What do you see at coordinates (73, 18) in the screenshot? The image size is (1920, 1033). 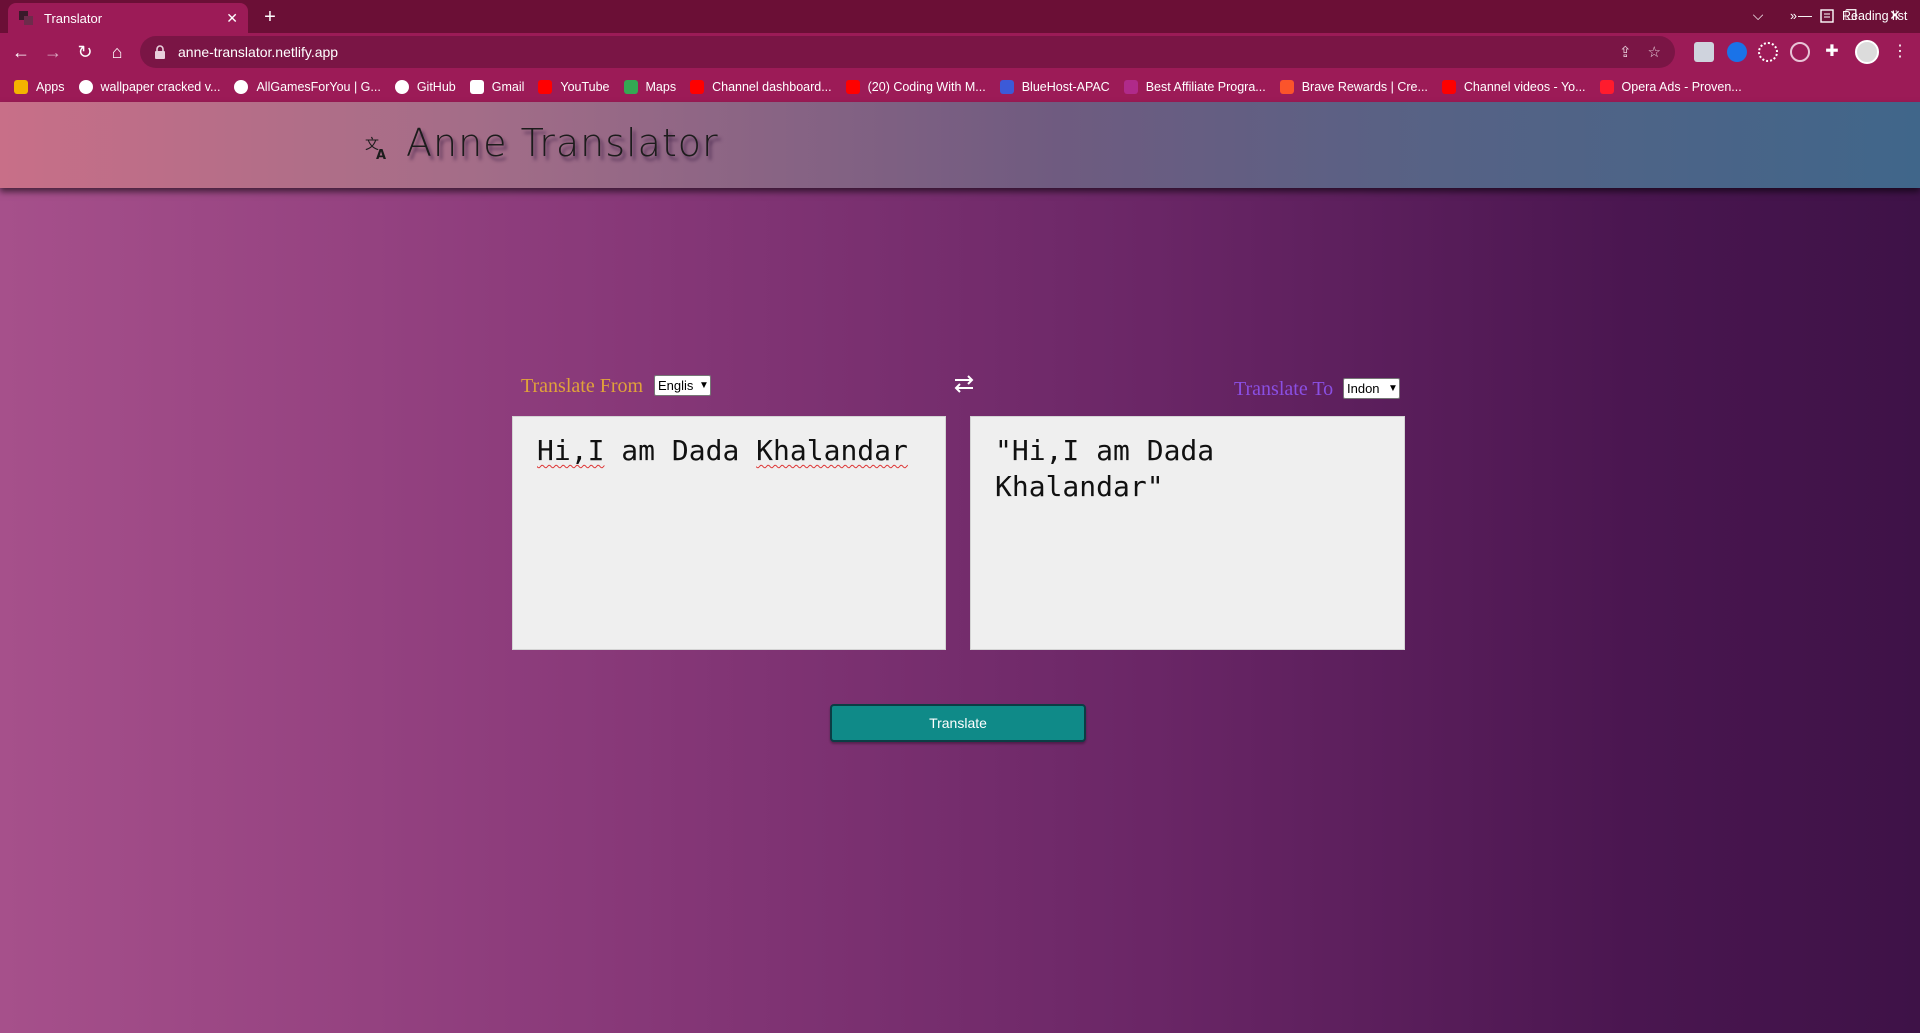 I see `tab-title: Translator` at bounding box center [73, 18].